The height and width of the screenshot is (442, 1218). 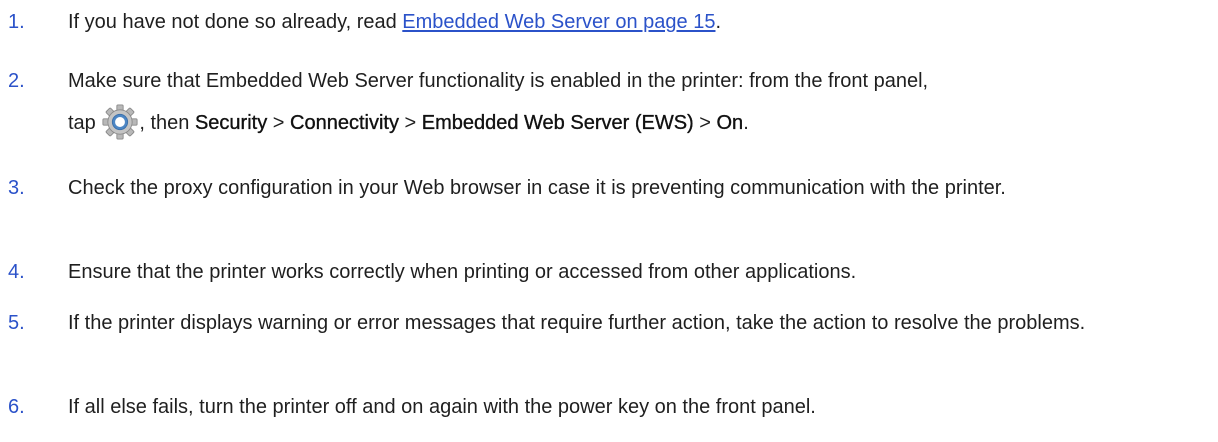 I want to click on menu-path-security: Security, so click(x=231, y=123).